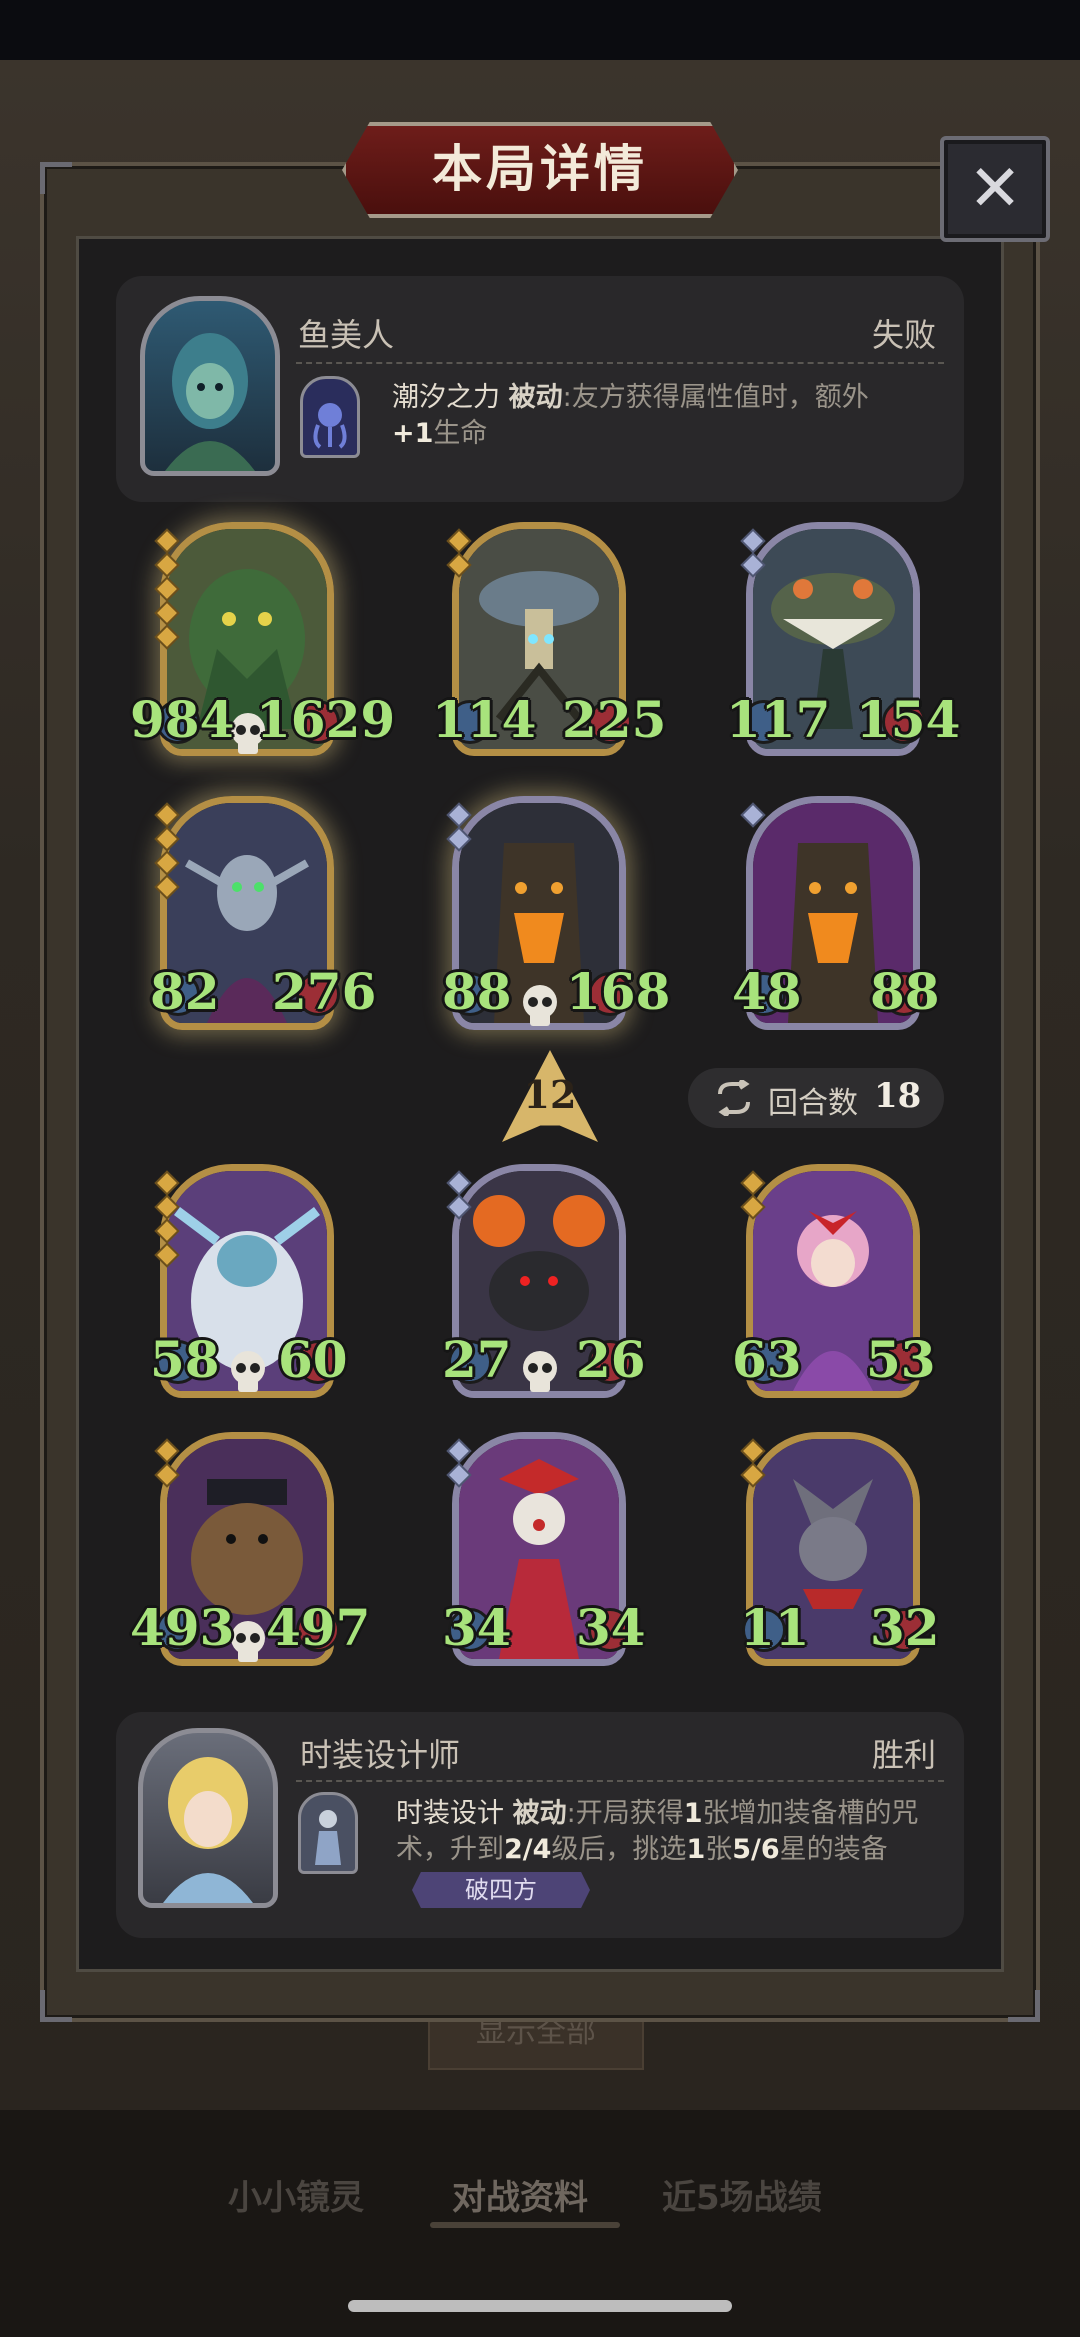 The width and height of the screenshot is (1080, 2337). What do you see at coordinates (460, 433) in the screenshot?
I see `skill-text: 生命` at bounding box center [460, 433].